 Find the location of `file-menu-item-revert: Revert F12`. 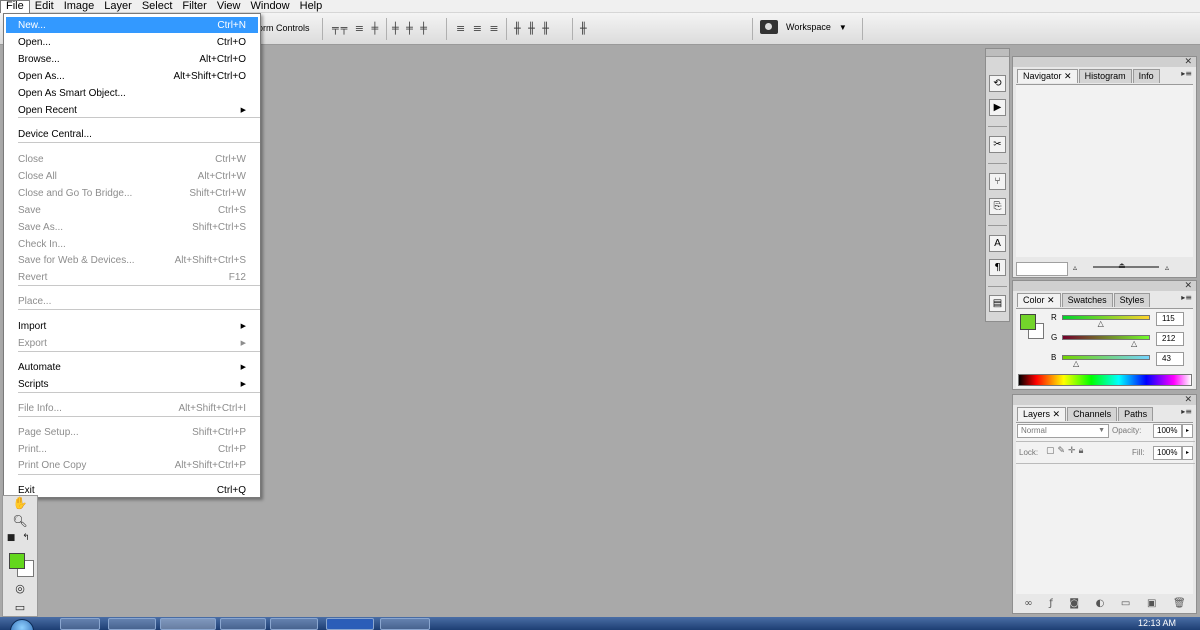

file-menu-item-revert: Revert F12 is located at coordinates (132, 277).